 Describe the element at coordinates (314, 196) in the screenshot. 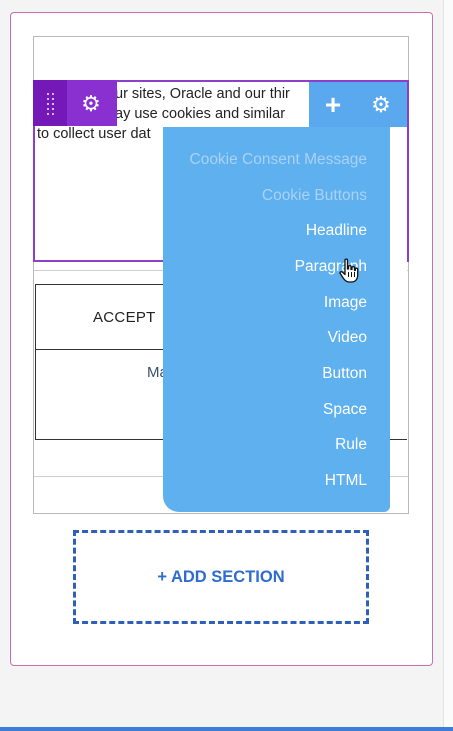

I see `menu-item-cookie-buttons: Cookie Buttons` at that location.